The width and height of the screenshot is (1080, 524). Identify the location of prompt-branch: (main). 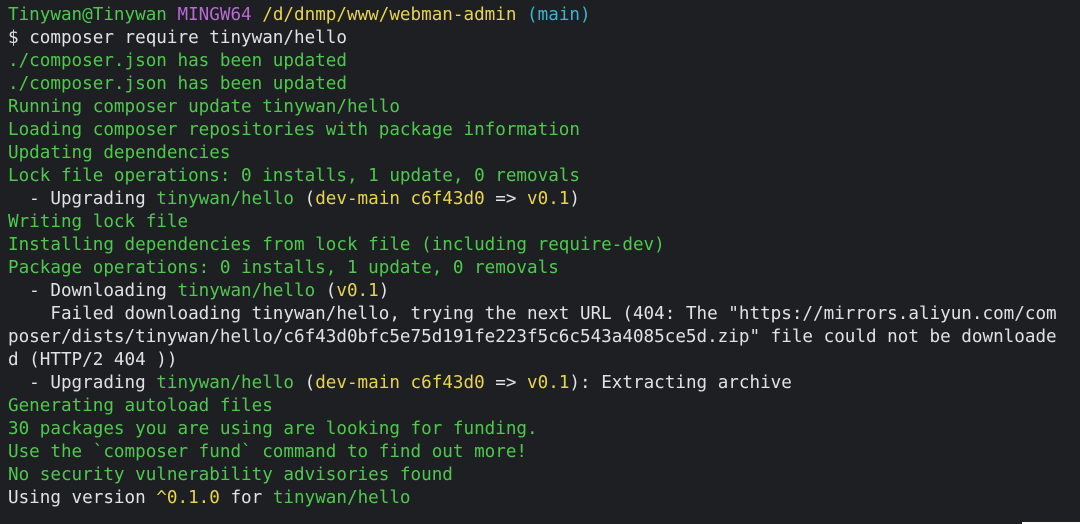
(559, 15).